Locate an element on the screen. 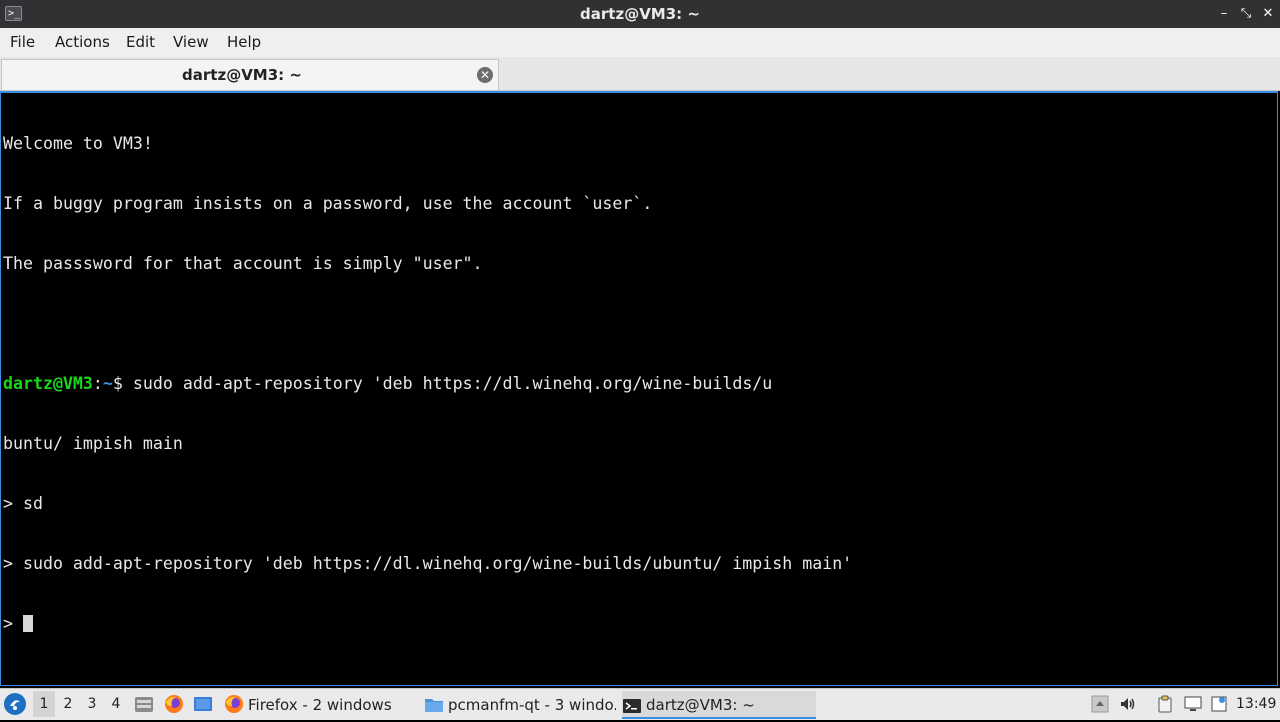  window-title: dartz@VM3: ~ is located at coordinates (640, 14).